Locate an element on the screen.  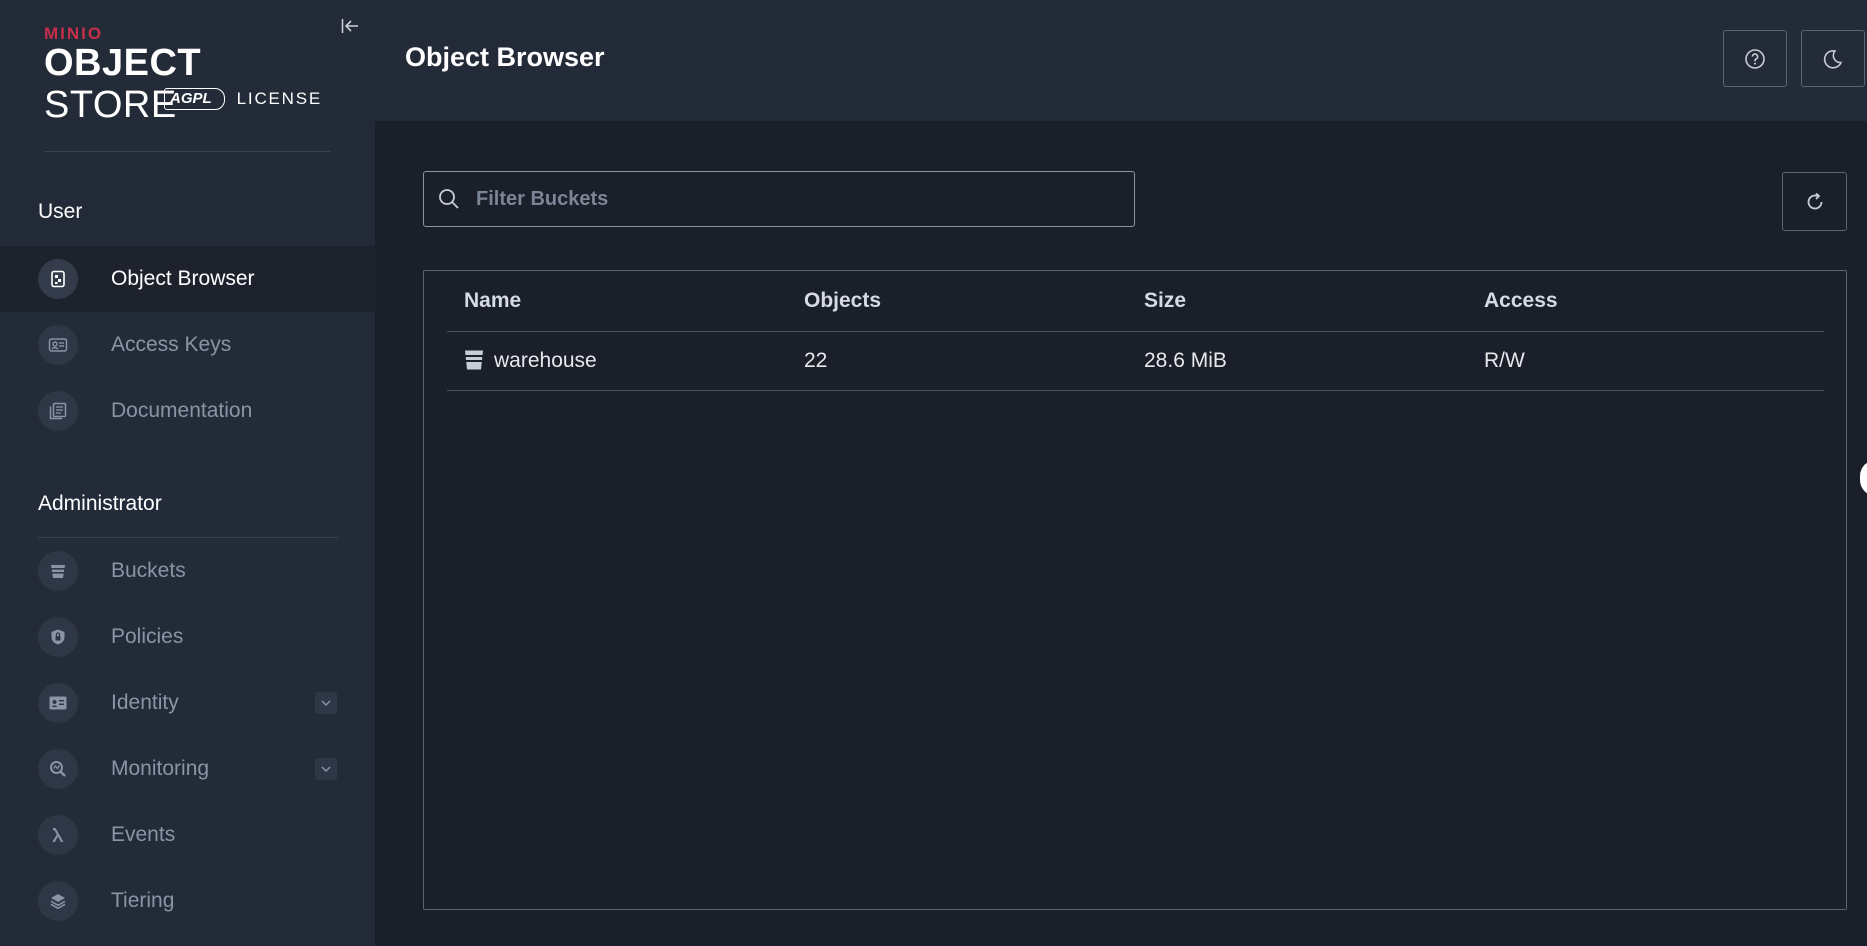
sidebar-item-buckets: Buckets is located at coordinates (187, 571).